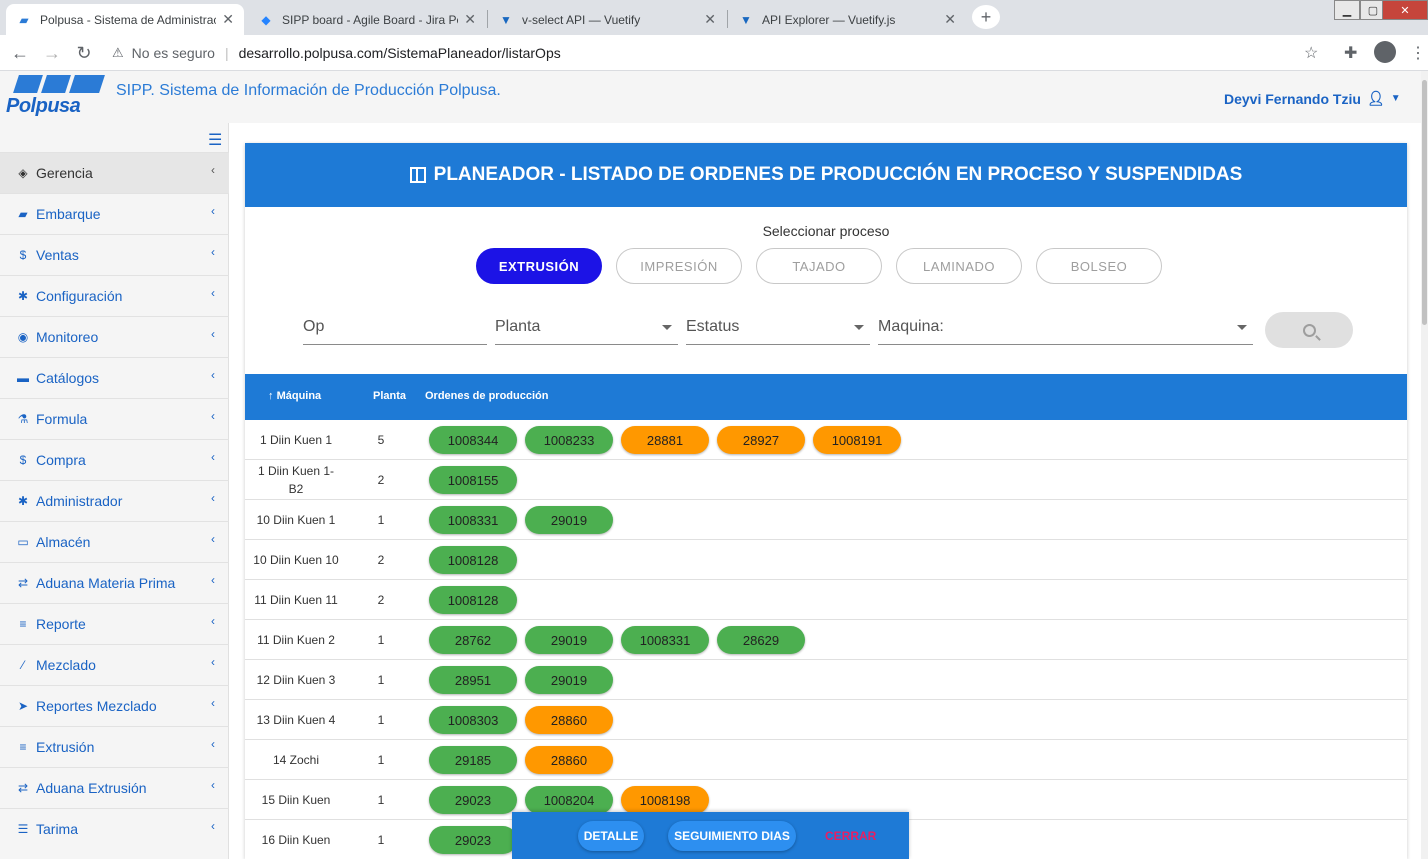  Describe the element at coordinates (826, 397) in the screenshot. I see `table-header: ↑ Máquina Planta Ordenes de producción` at that location.